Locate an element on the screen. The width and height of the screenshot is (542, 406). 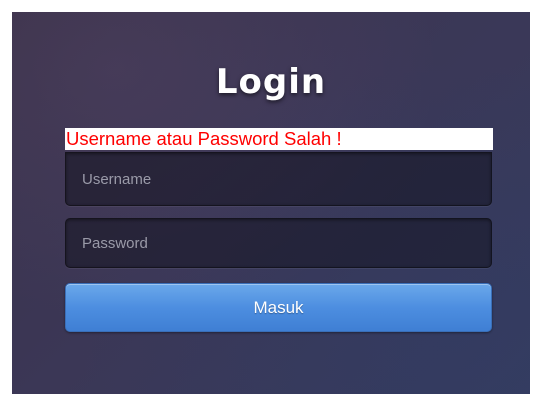
username-input is located at coordinates (278, 179).